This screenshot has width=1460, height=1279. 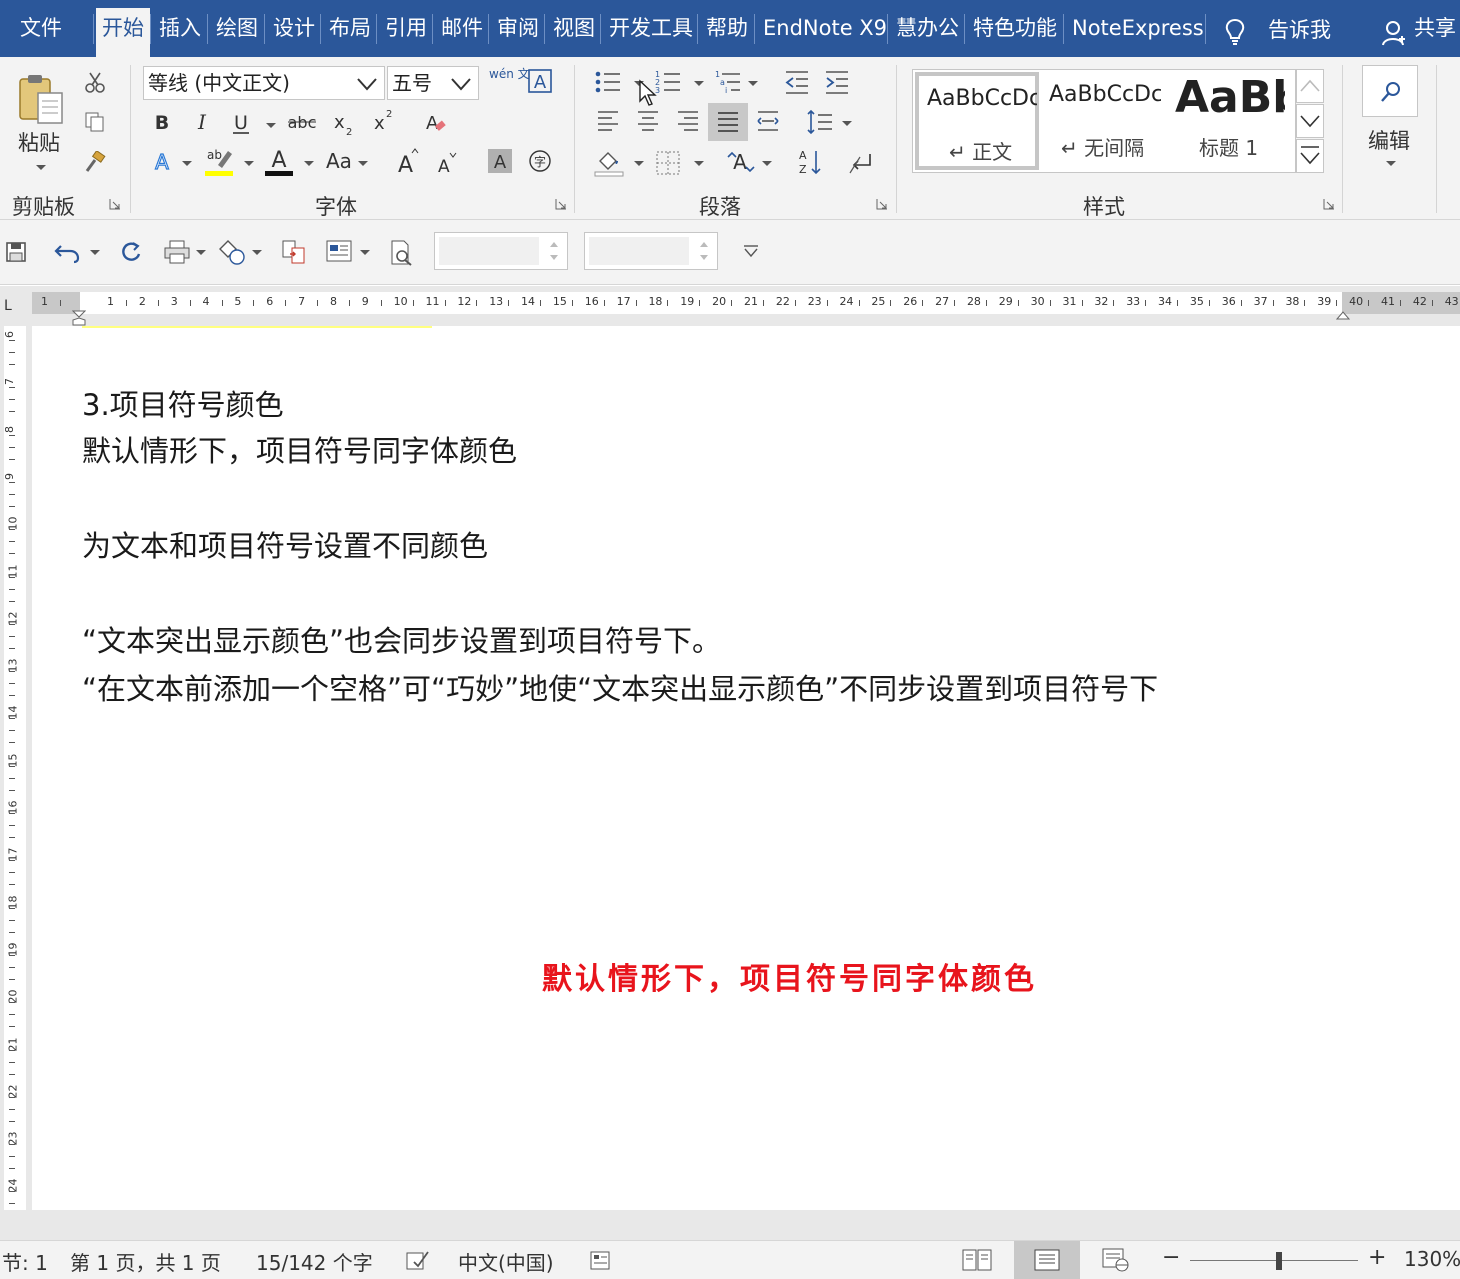 I want to click on style-heading-1: AaBb 标题 1, so click(x=1231, y=121).